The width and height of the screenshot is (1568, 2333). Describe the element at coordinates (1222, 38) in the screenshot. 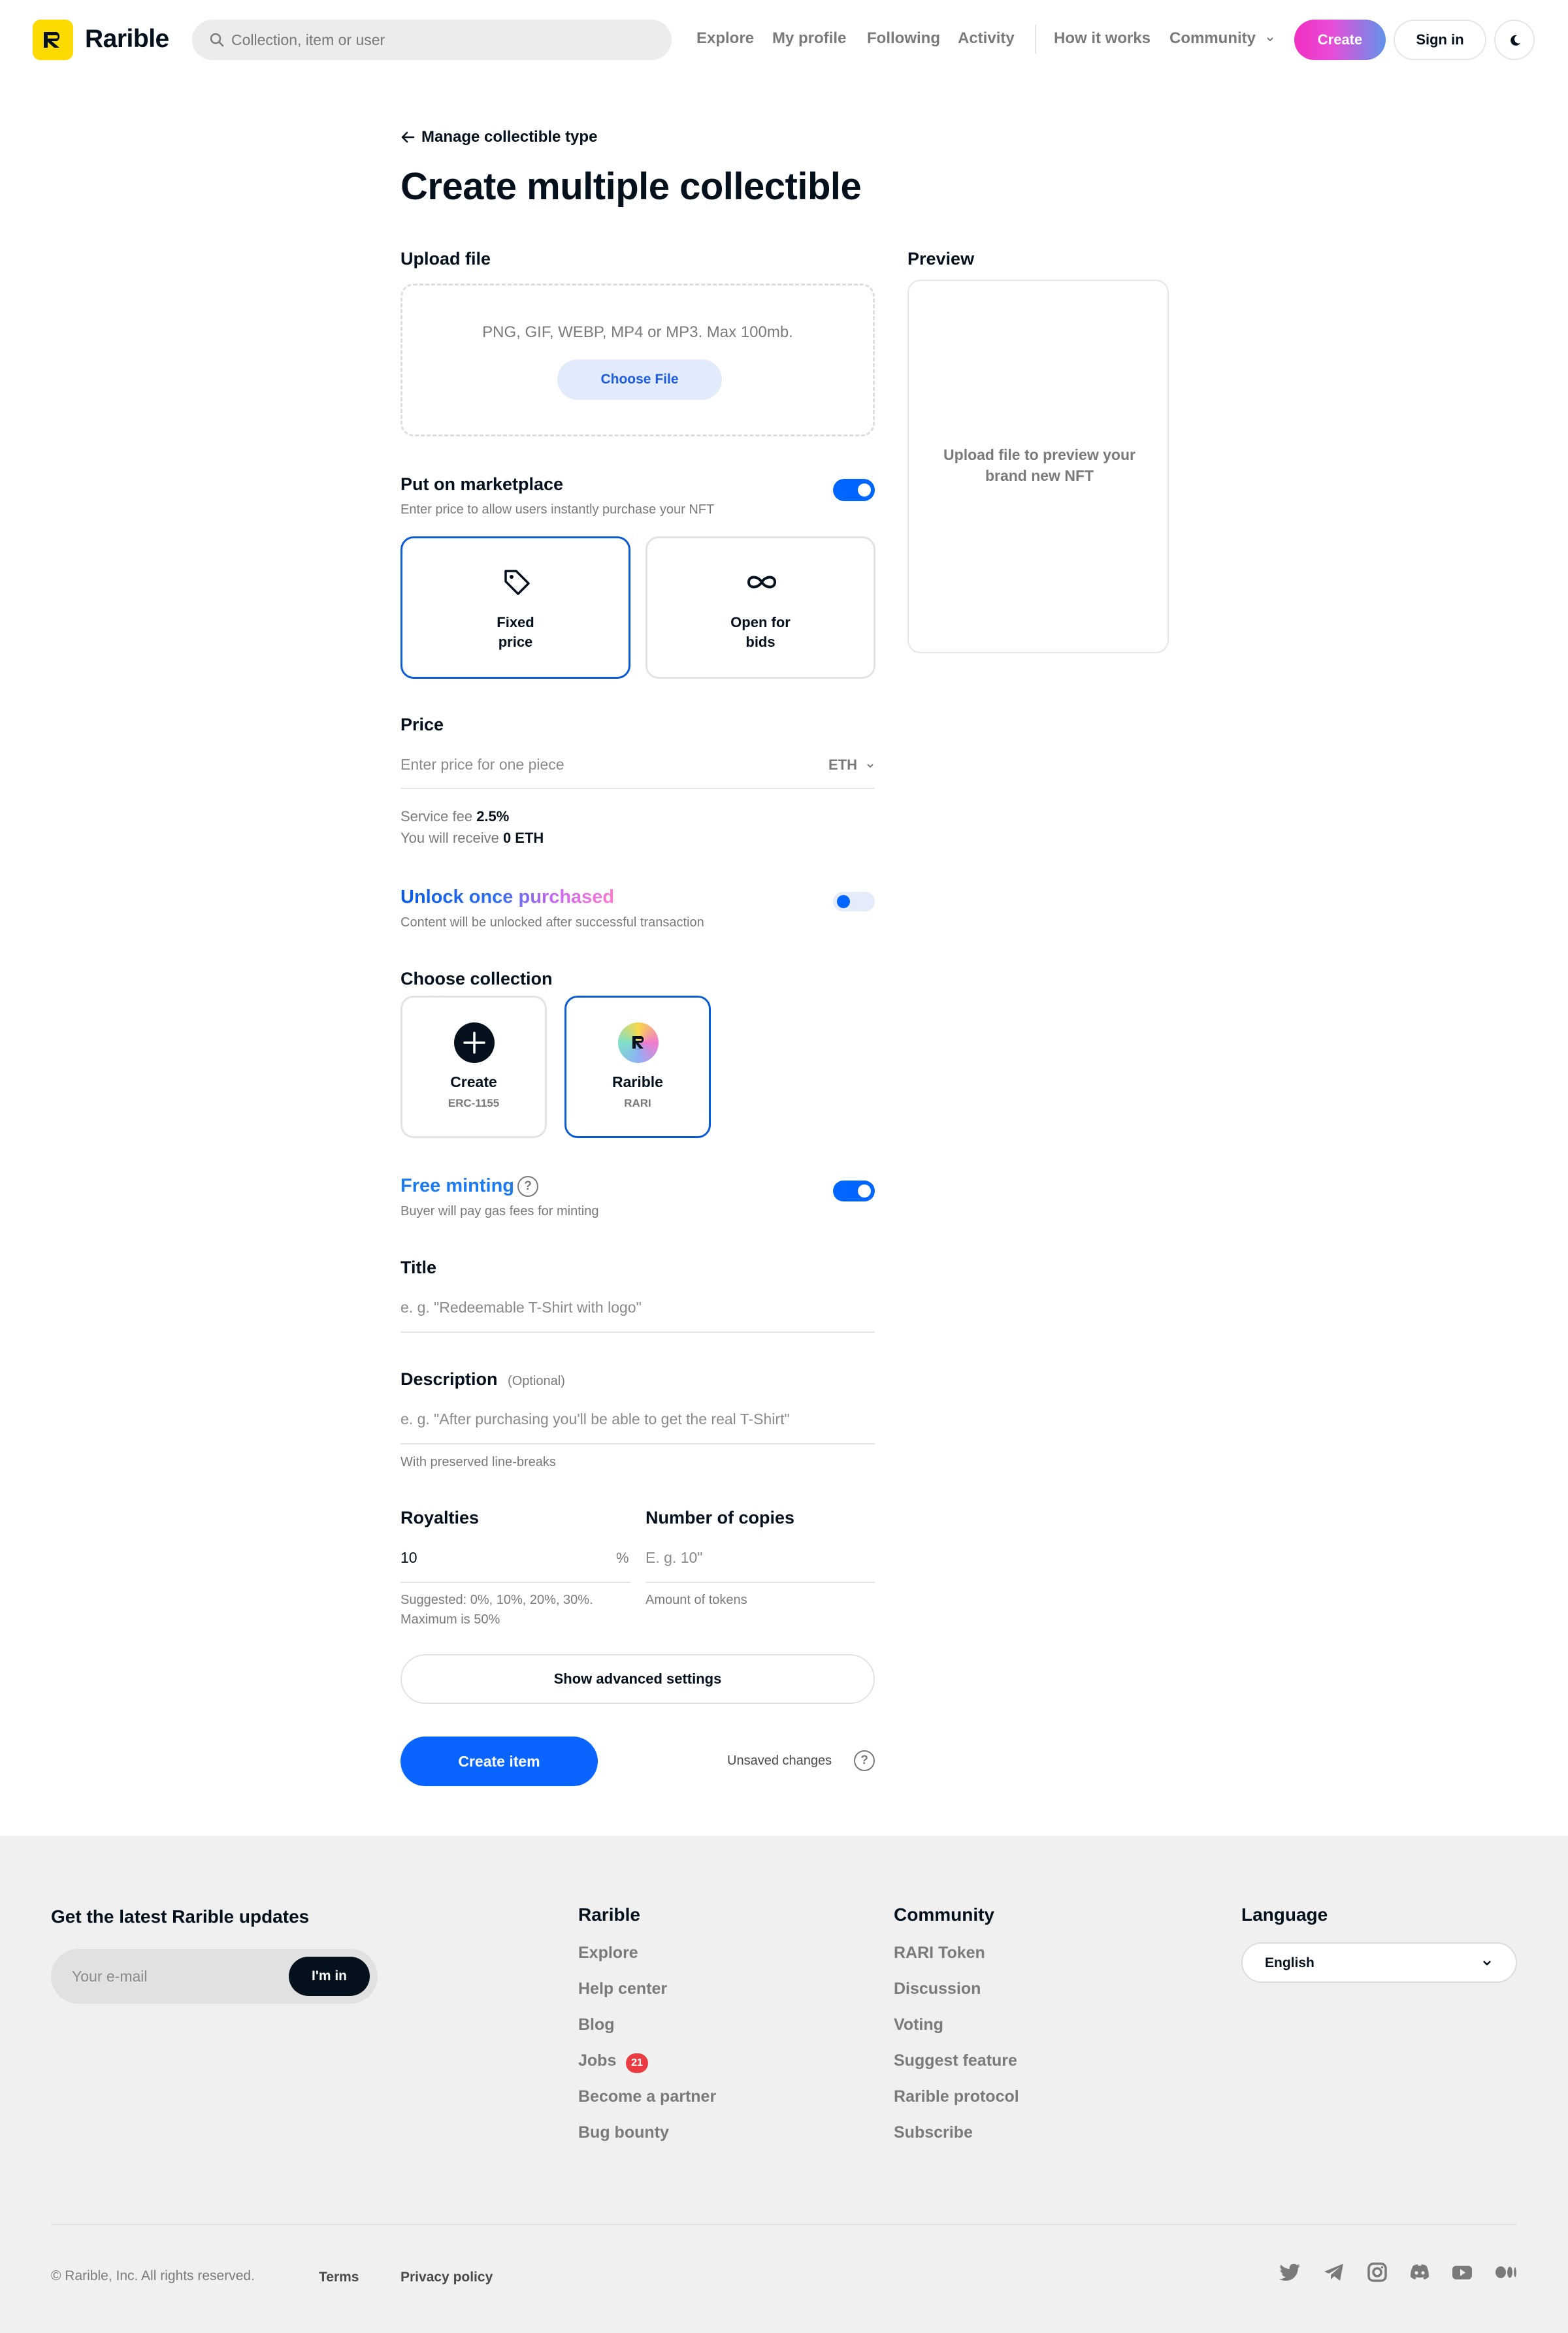

I see `nav-community: Community` at that location.